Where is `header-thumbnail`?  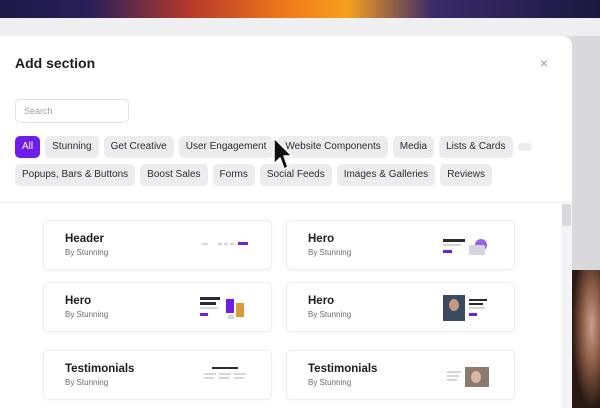 header-thumbnail is located at coordinates (225, 244).